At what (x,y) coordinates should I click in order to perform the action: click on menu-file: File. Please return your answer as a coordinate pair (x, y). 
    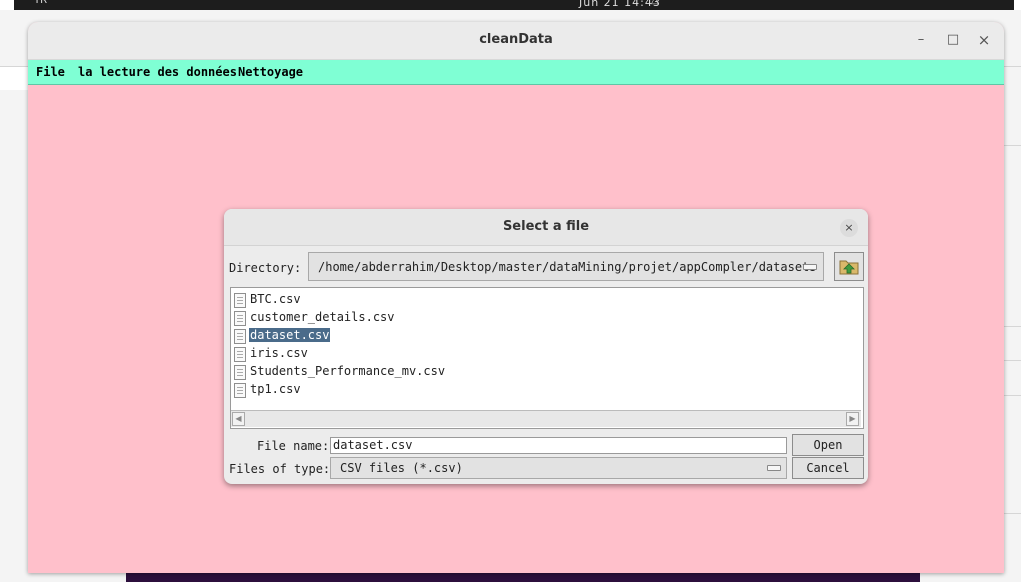
    Looking at the image, I should click on (50, 72).